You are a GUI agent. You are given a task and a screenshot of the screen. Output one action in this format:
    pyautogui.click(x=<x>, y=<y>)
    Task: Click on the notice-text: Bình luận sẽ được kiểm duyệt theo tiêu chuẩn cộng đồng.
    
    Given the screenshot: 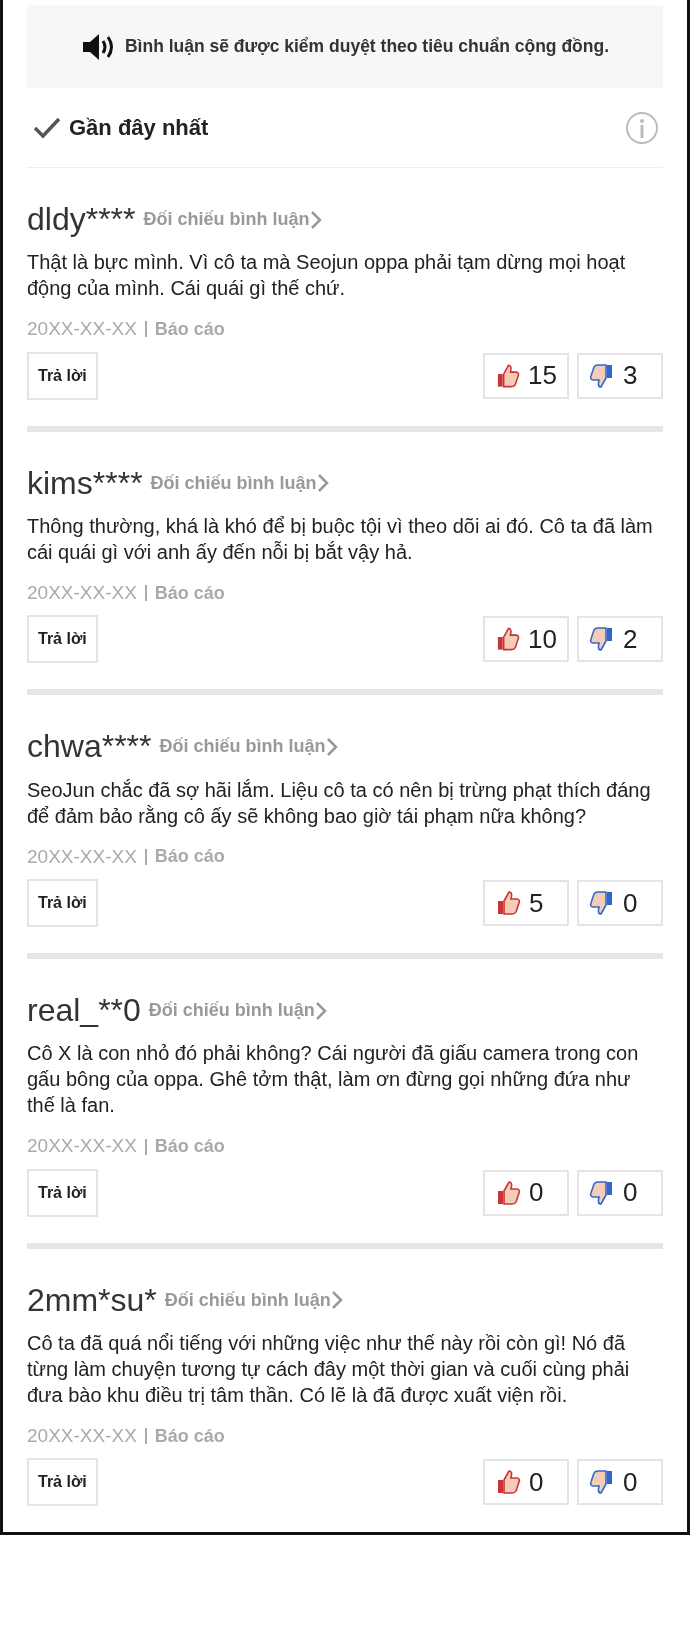 What is the action you would take?
    pyautogui.click(x=366, y=47)
    